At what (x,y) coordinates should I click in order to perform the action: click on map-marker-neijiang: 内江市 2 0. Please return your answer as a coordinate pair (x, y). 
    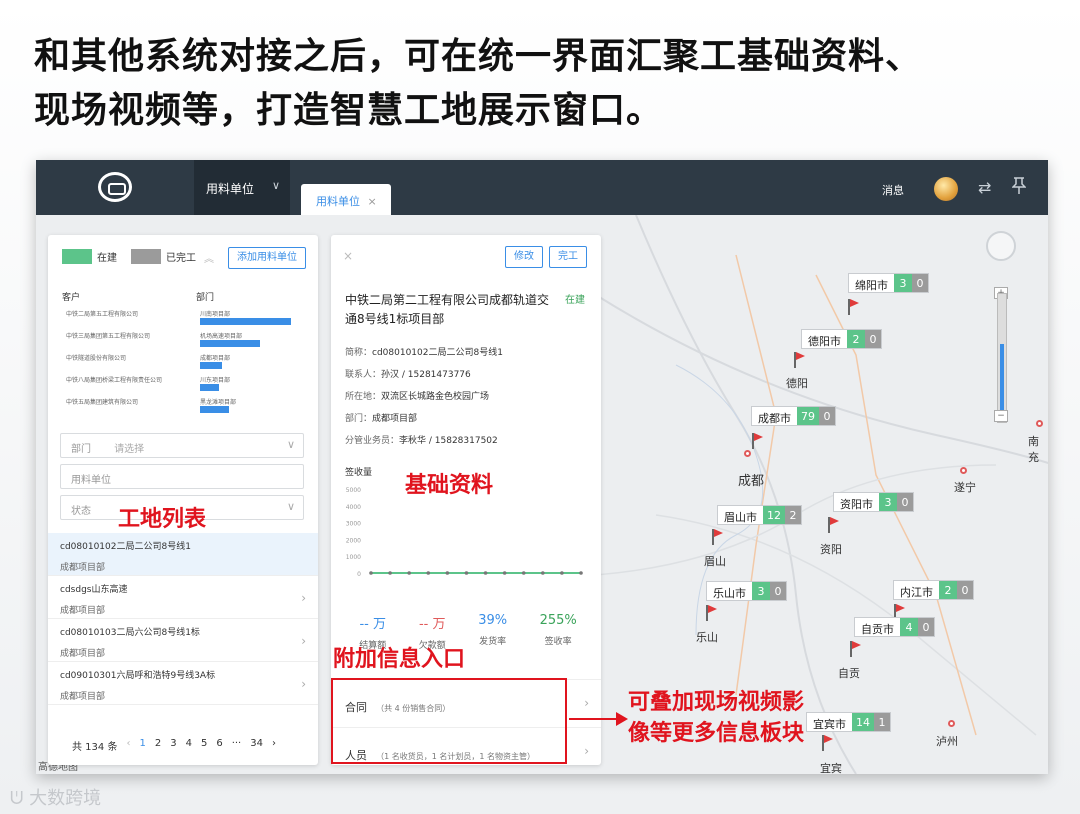
    Looking at the image, I should click on (933, 590).